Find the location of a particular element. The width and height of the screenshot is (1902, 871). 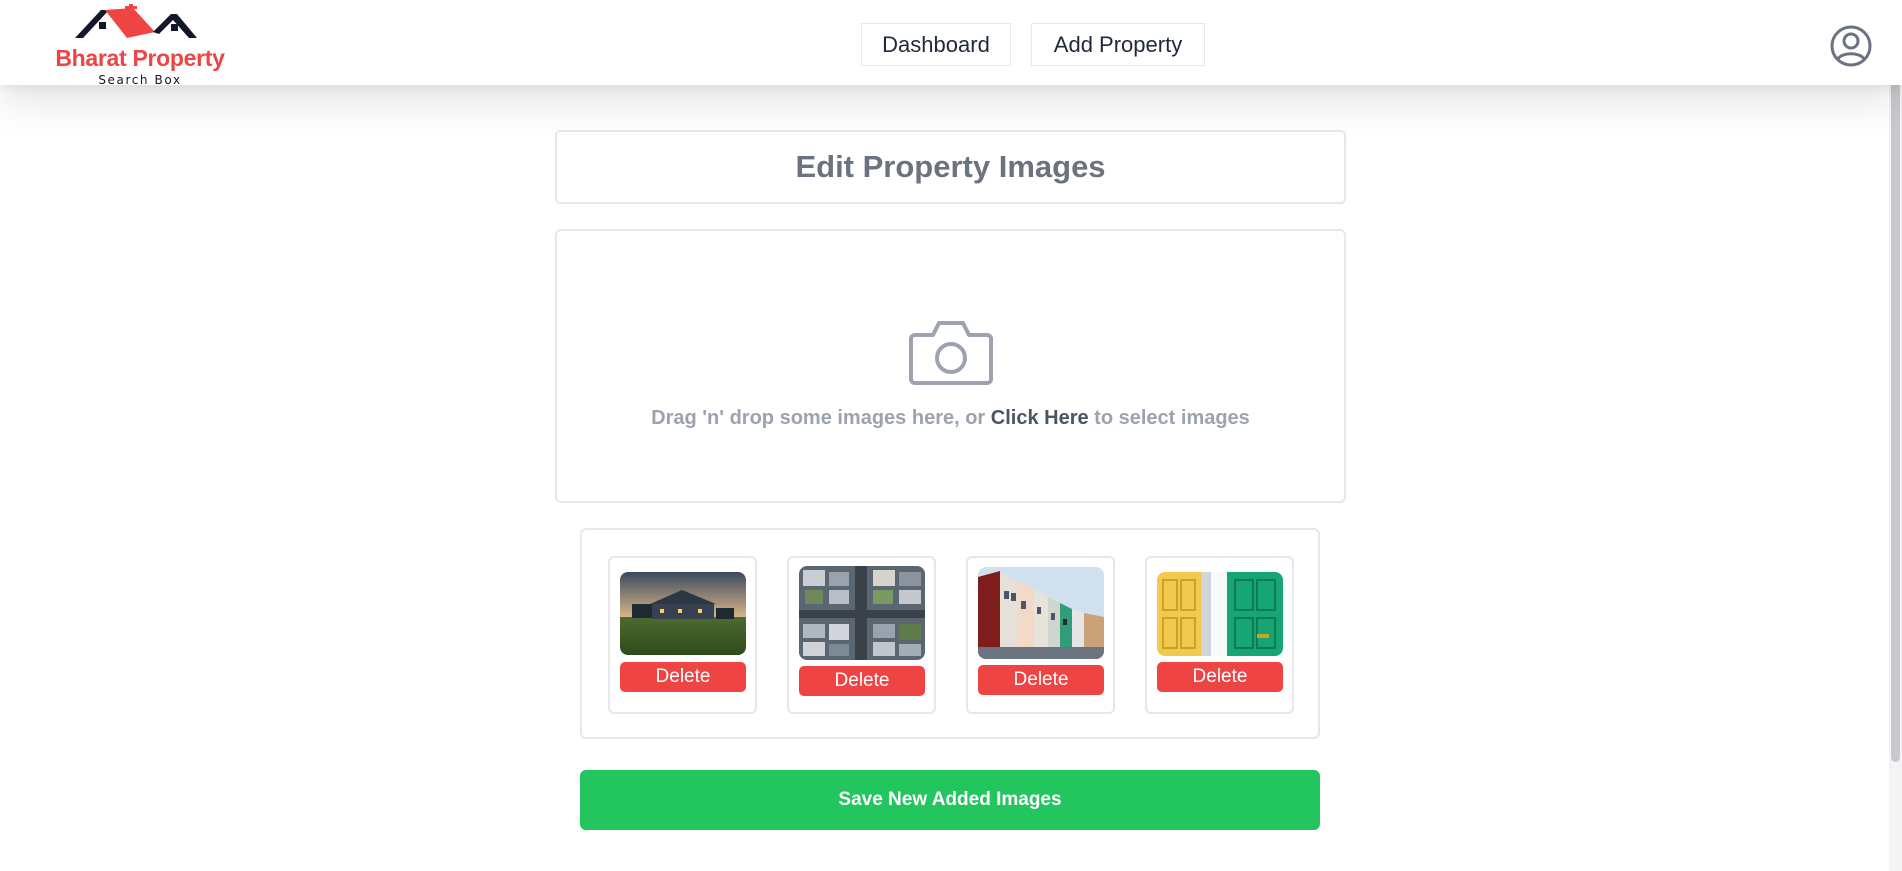

page-title: Edit Property Images is located at coordinates (950, 166).